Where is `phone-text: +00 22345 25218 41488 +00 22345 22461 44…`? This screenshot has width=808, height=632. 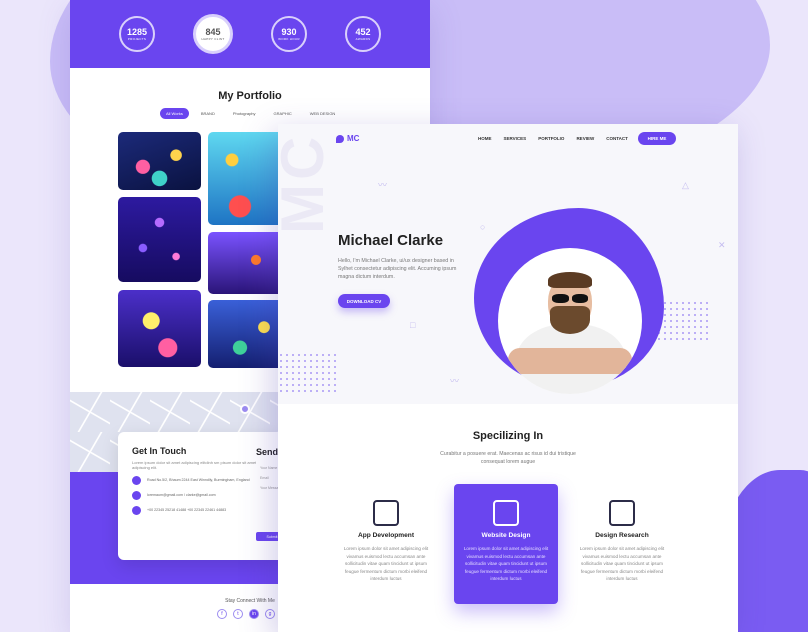
phone-text: +00 22345 25218 41488 +00 22345 22461 44… is located at coordinates (187, 510).